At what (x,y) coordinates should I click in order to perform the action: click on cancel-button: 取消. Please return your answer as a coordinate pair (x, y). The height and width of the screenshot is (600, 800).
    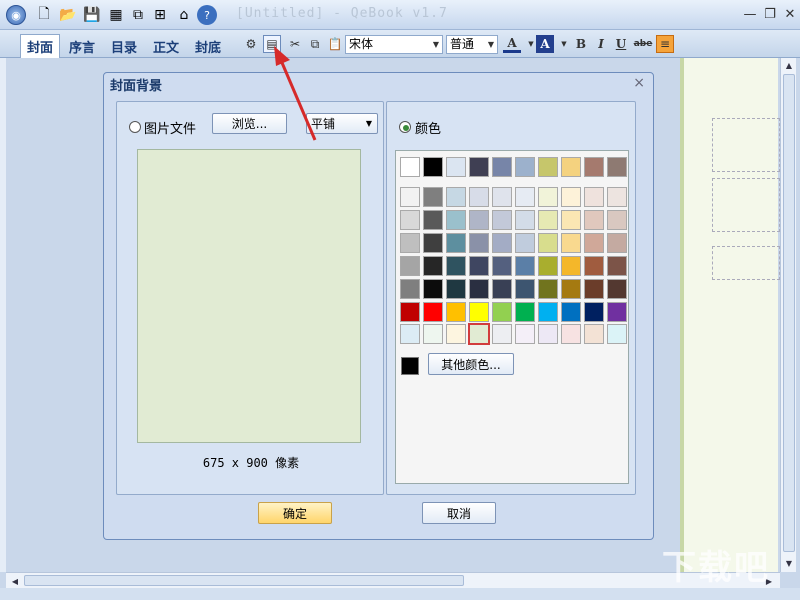
    Looking at the image, I should click on (459, 513).